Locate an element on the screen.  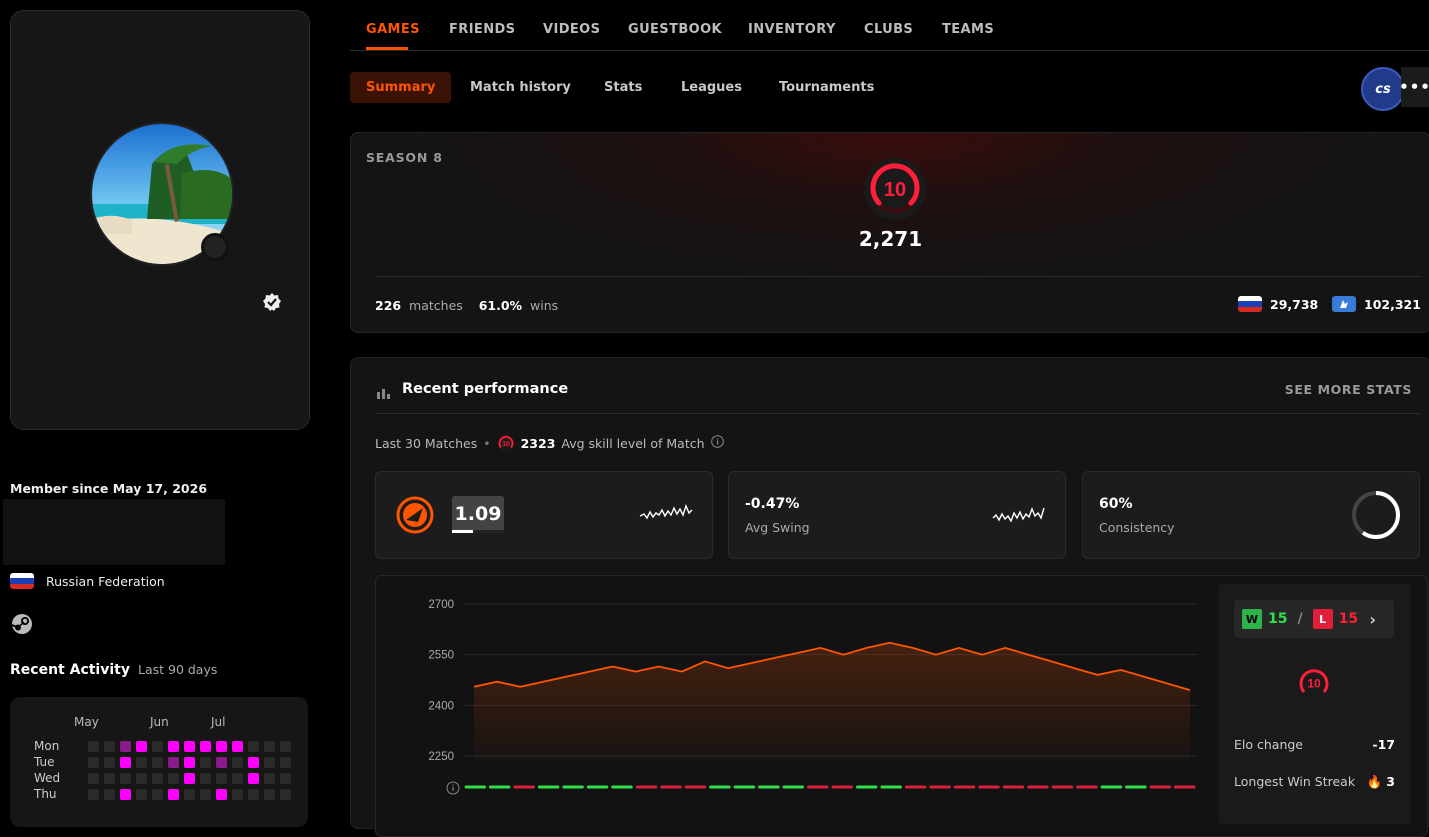
activity-heatmap: May Jun Jul Mon Tue Wed Thu is located at coordinates (159, 762).